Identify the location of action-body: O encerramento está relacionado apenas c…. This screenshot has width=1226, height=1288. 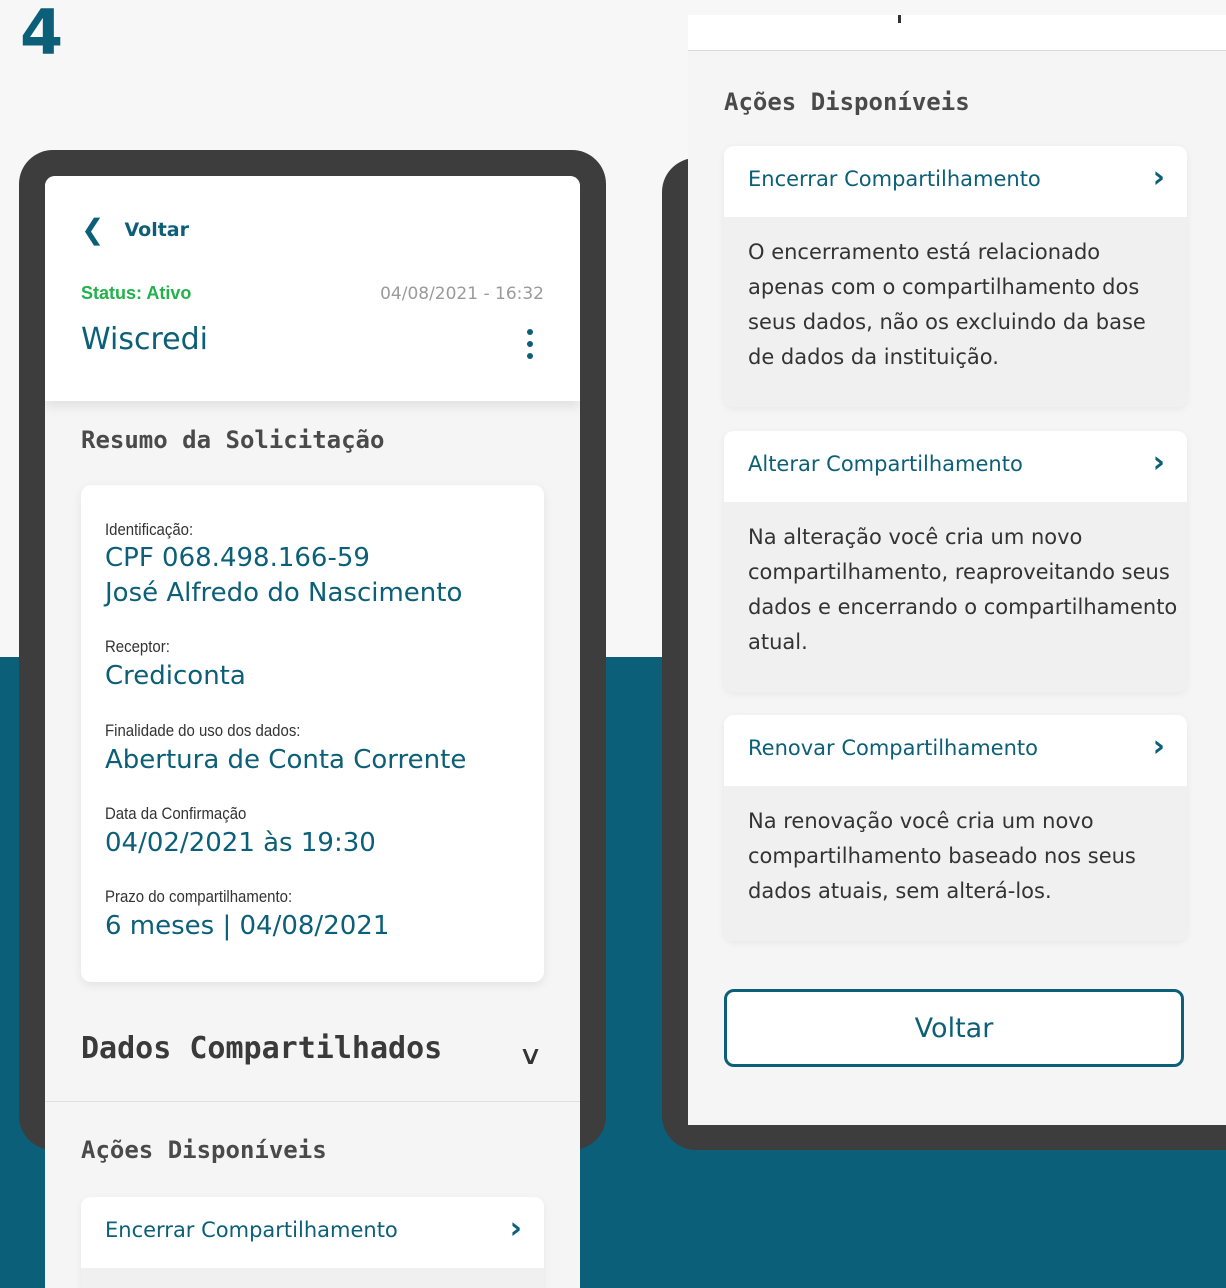
(955, 312).